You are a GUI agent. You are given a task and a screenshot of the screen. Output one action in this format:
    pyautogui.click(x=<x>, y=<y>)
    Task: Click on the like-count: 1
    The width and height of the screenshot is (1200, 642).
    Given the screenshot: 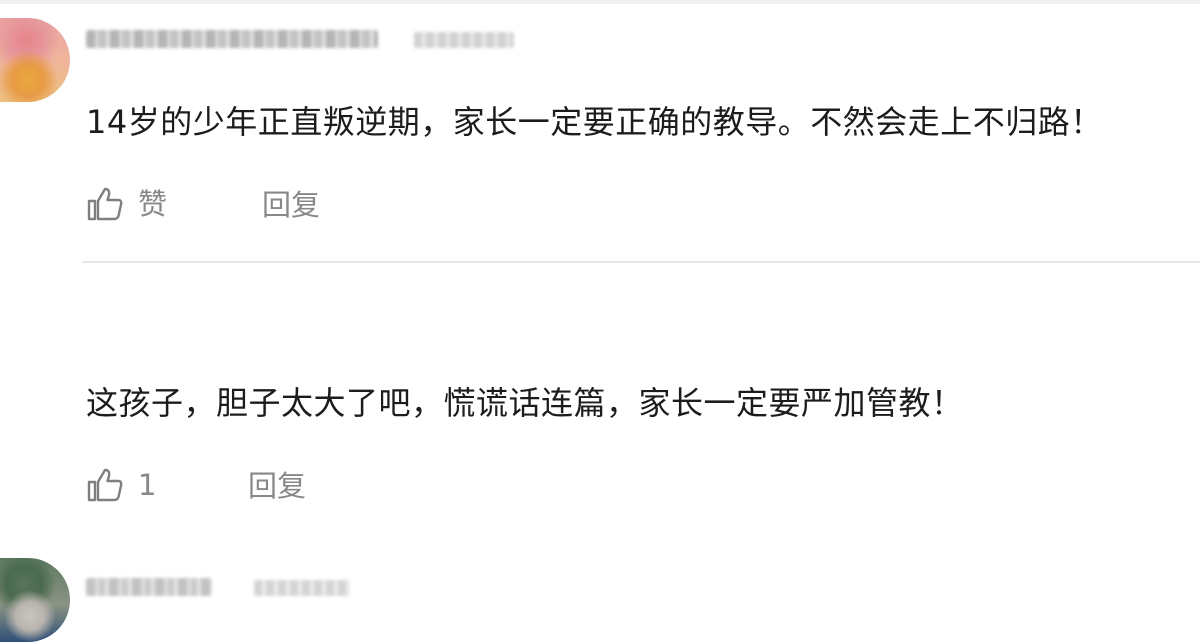 What is the action you would take?
    pyautogui.click(x=147, y=485)
    